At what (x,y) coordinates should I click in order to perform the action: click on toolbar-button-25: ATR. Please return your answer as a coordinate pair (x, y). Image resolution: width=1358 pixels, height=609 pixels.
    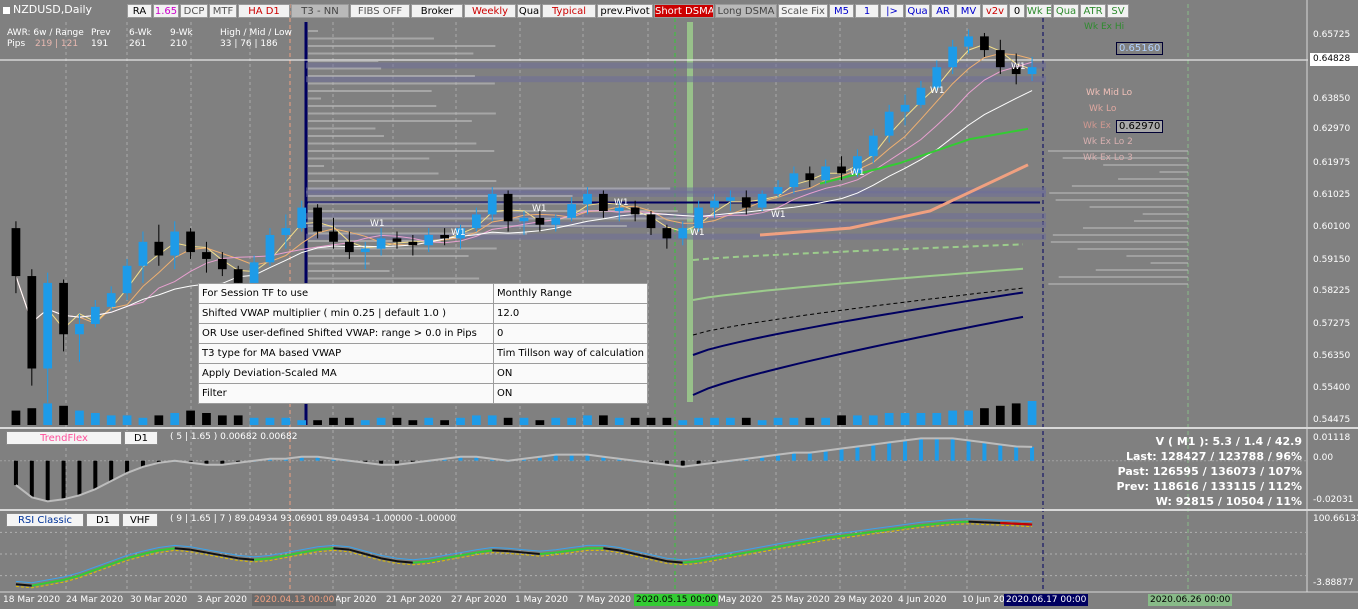
    Looking at the image, I should click on (1093, 11).